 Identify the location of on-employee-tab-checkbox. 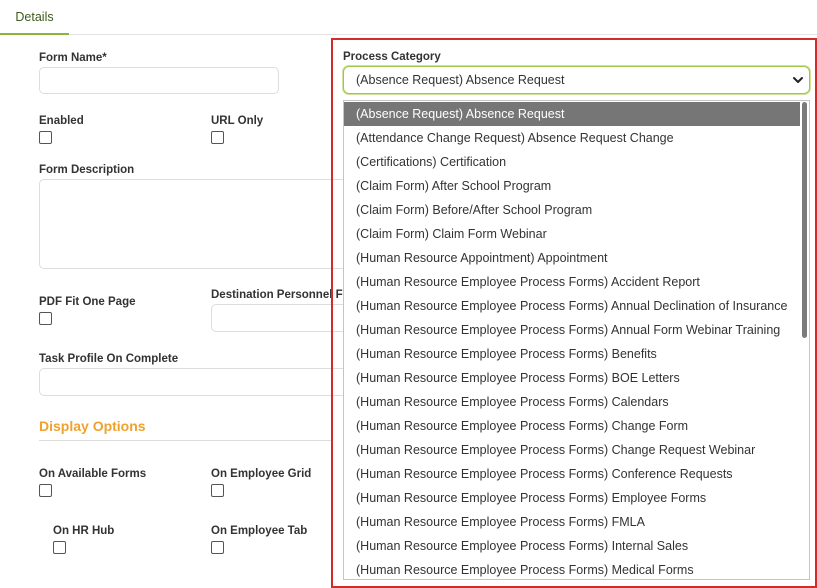
(217, 547).